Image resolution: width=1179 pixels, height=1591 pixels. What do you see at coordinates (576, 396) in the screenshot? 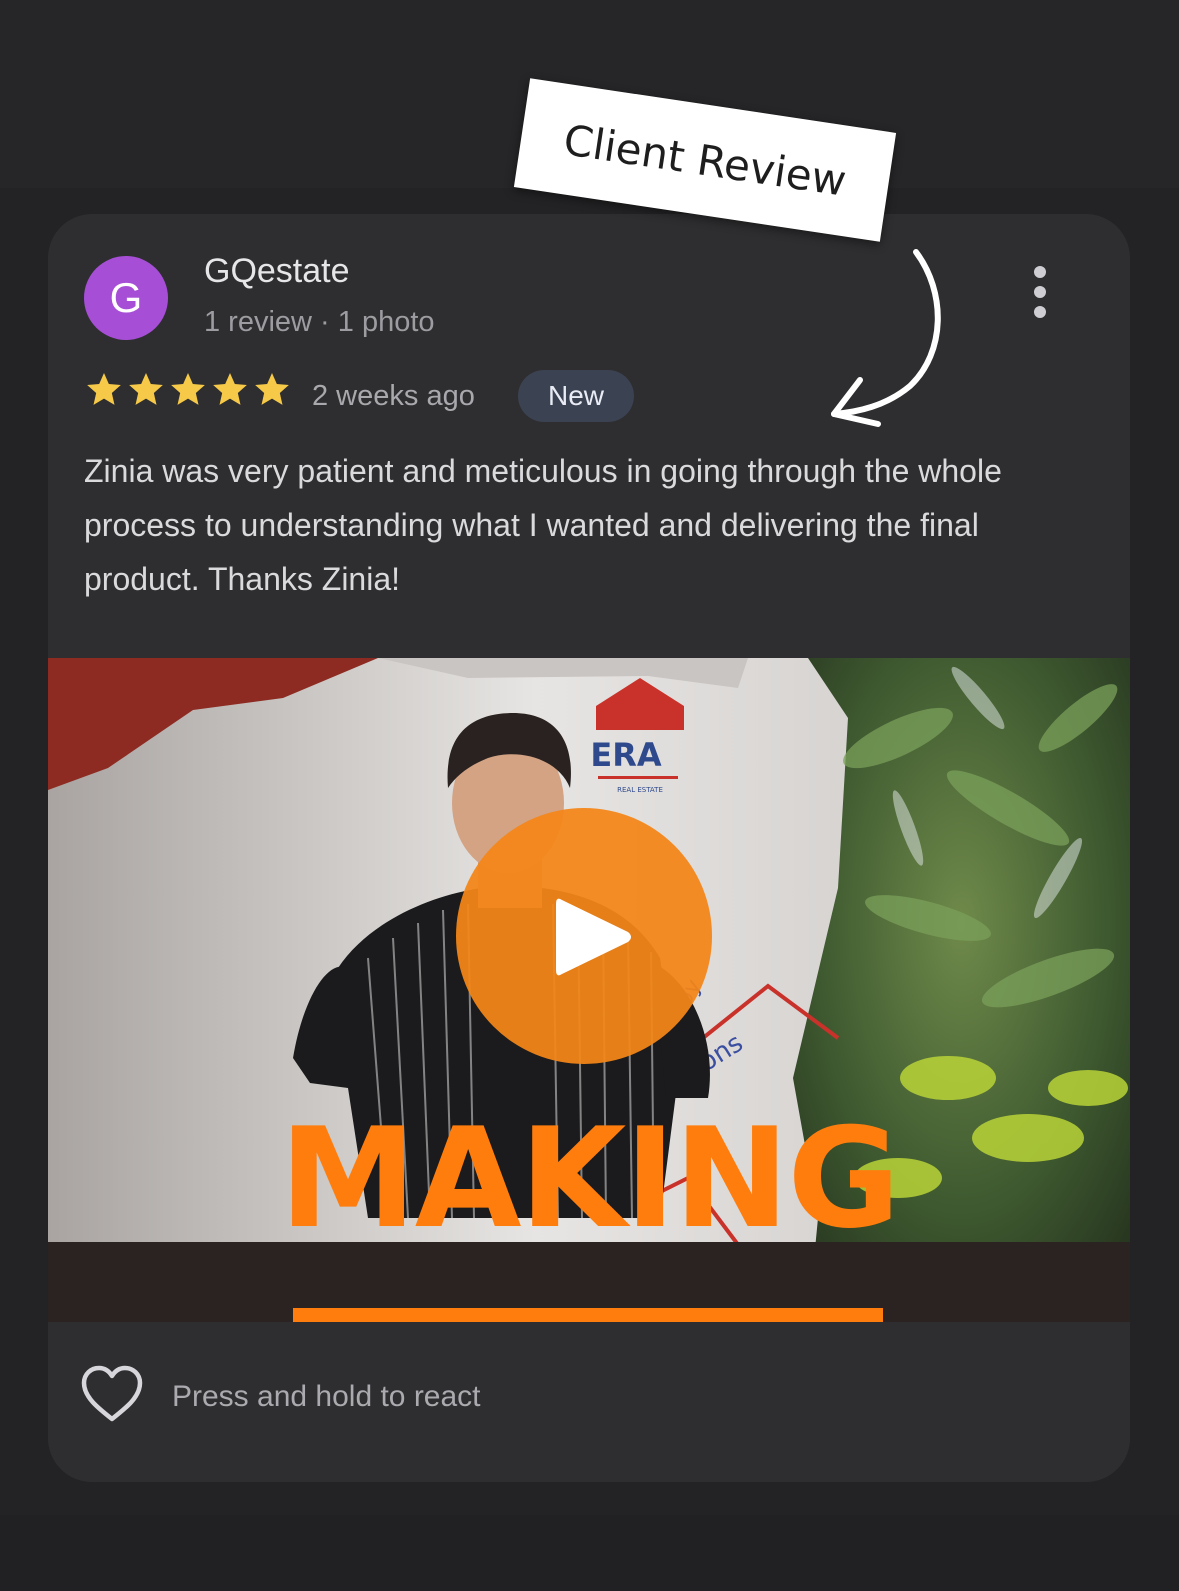
I see `new-badge: New` at bounding box center [576, 396].